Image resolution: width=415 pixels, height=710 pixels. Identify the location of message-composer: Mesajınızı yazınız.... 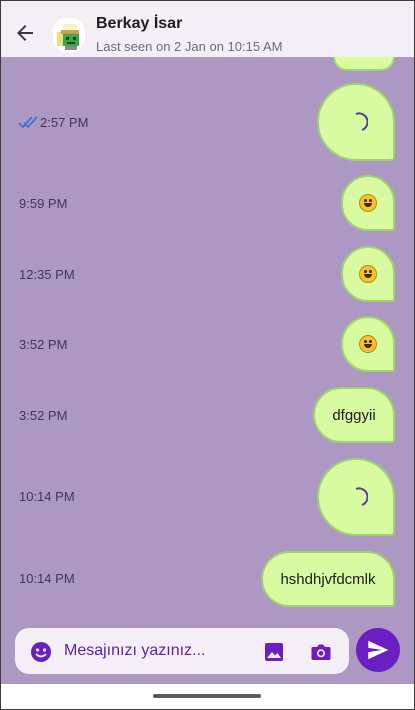
(207, 656).